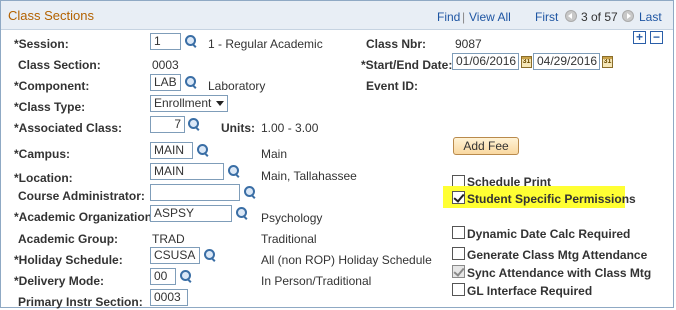  Describe the element at coordinates (486, 146) in the screenshot. I see `add-fee-button: Add Fee` at that location.